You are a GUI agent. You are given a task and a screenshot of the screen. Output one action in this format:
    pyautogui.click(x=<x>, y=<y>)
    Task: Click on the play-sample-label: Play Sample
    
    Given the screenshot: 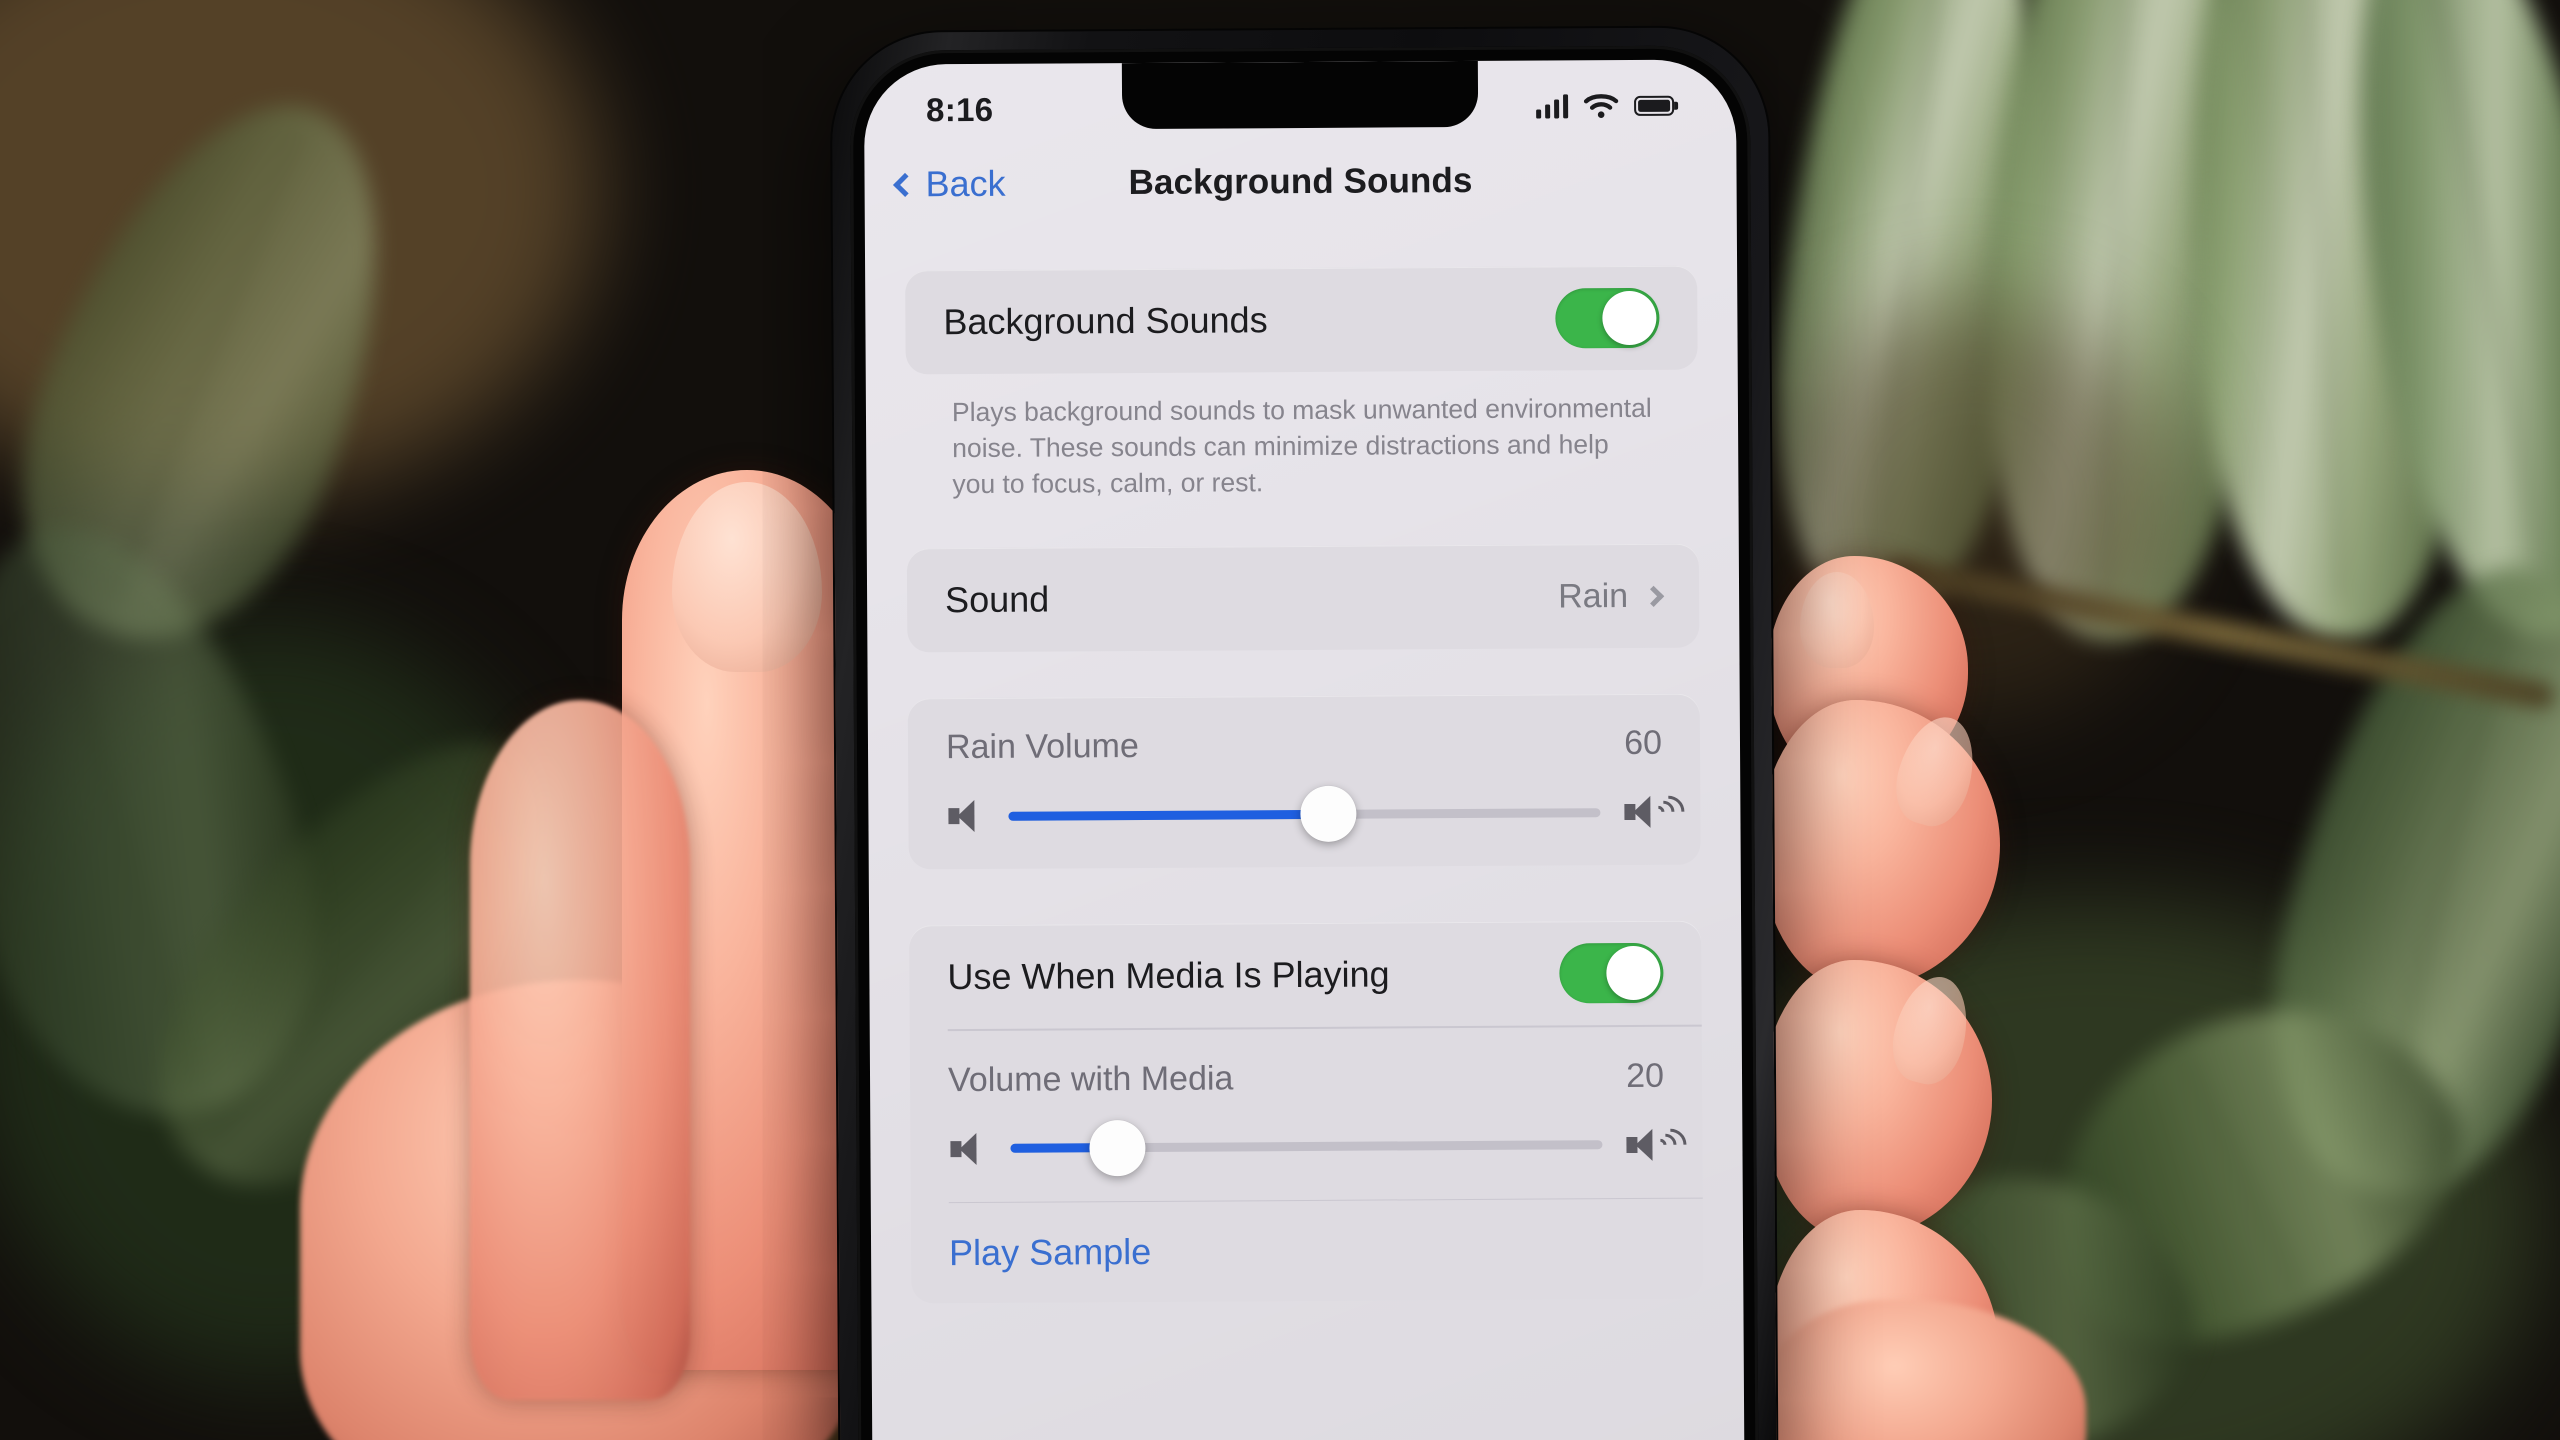 What is the action you would take?
    pyautogui.click(x=1050, y=1252)
    